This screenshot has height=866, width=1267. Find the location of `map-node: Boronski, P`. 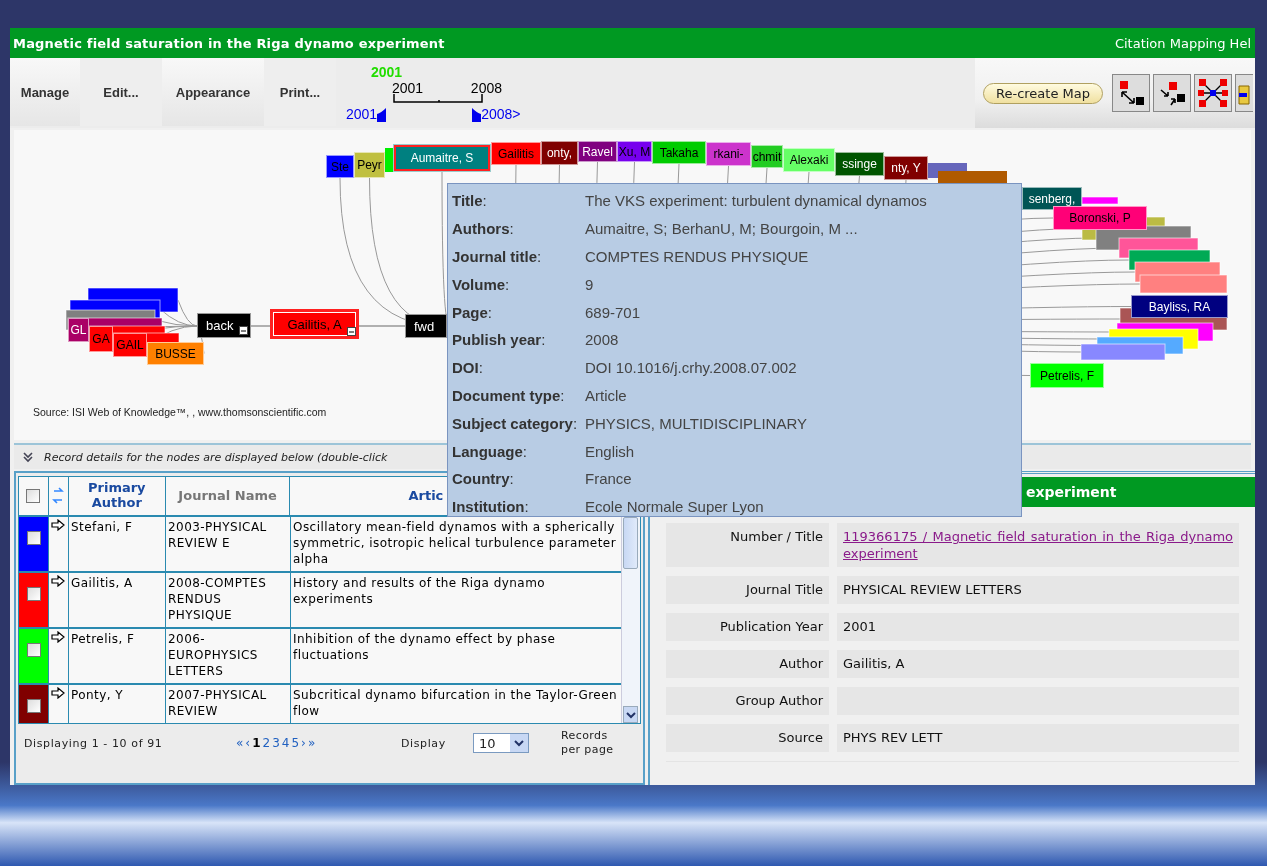

map-node: Boronski, P is located at coordinates (1100, 218).